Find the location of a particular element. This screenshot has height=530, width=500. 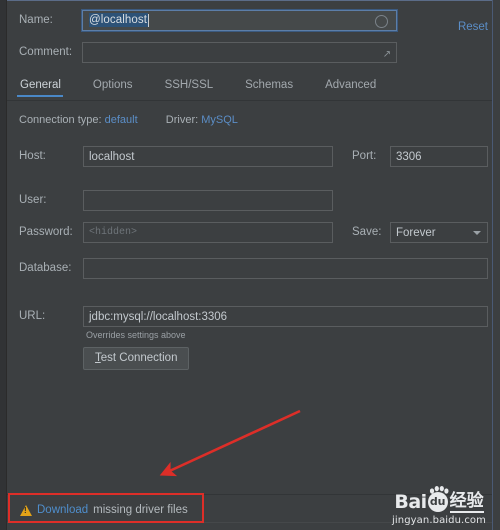

circle-icon is located at coordinates (381, 21).